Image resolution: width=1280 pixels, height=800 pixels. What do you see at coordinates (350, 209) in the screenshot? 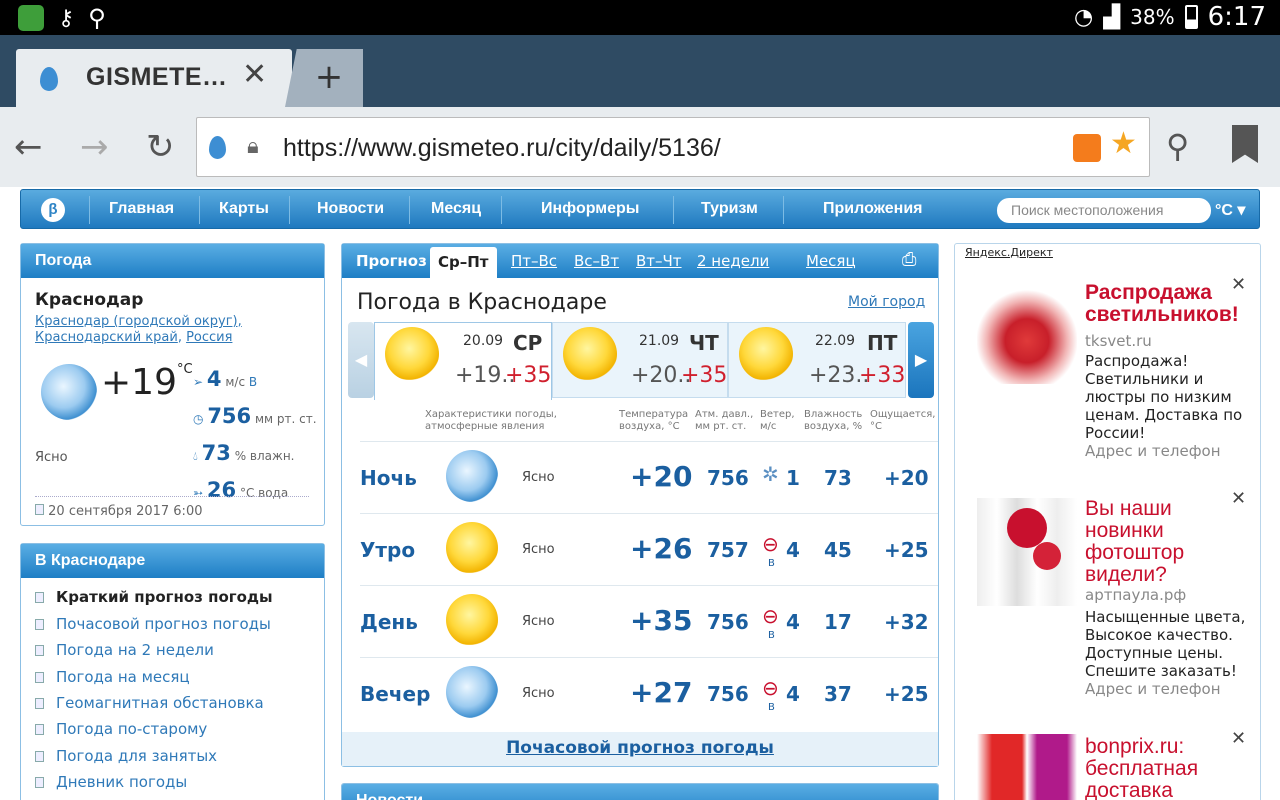
I see `nav-news: Новости` at bounding box center [350, 209].